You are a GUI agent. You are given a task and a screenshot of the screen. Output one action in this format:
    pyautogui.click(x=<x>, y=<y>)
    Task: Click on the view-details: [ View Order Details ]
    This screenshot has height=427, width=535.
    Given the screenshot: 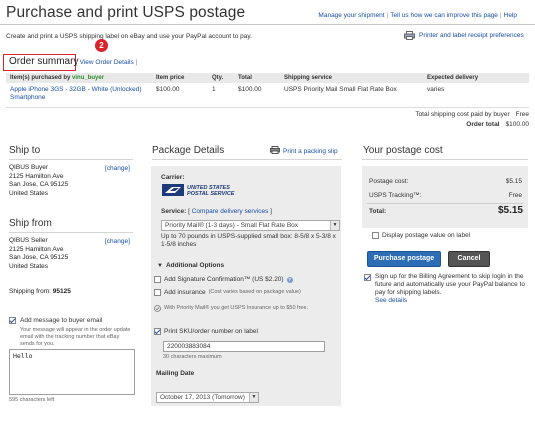 What is the action you would take?
    pyautogui.click(x=106, y=62)
    